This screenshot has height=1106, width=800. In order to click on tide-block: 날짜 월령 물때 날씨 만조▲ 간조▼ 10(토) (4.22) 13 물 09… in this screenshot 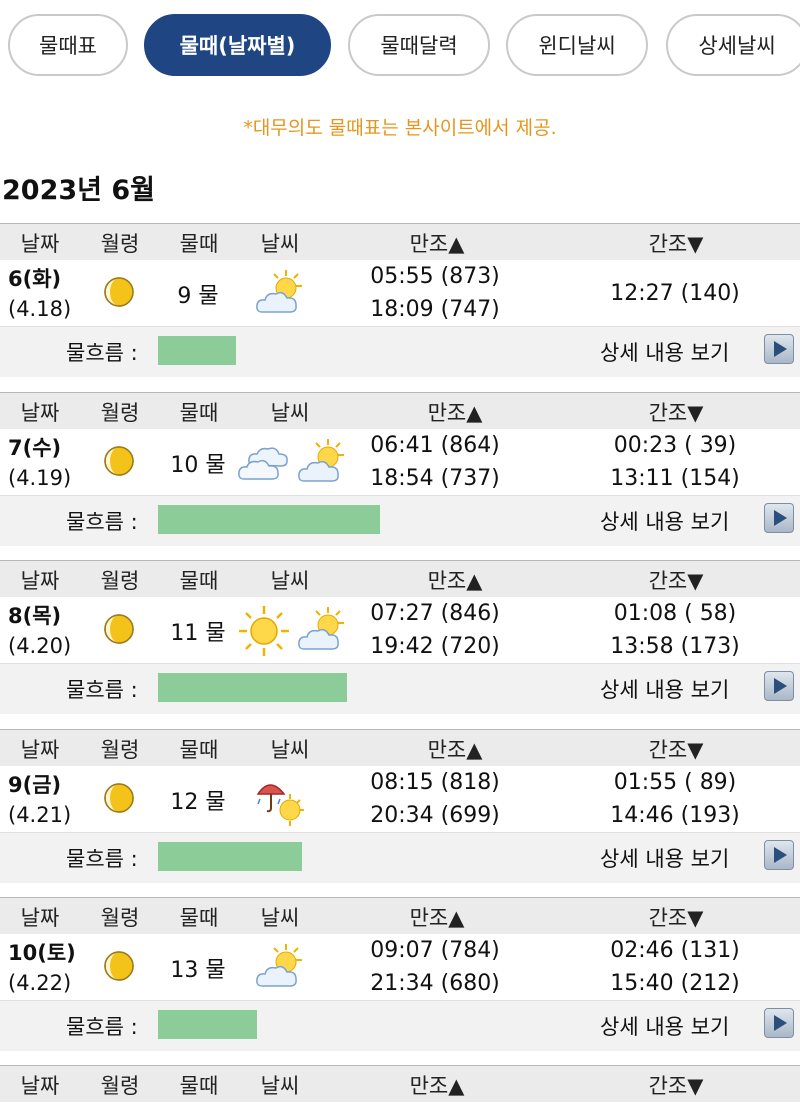, I will do `click(400, 974)`.